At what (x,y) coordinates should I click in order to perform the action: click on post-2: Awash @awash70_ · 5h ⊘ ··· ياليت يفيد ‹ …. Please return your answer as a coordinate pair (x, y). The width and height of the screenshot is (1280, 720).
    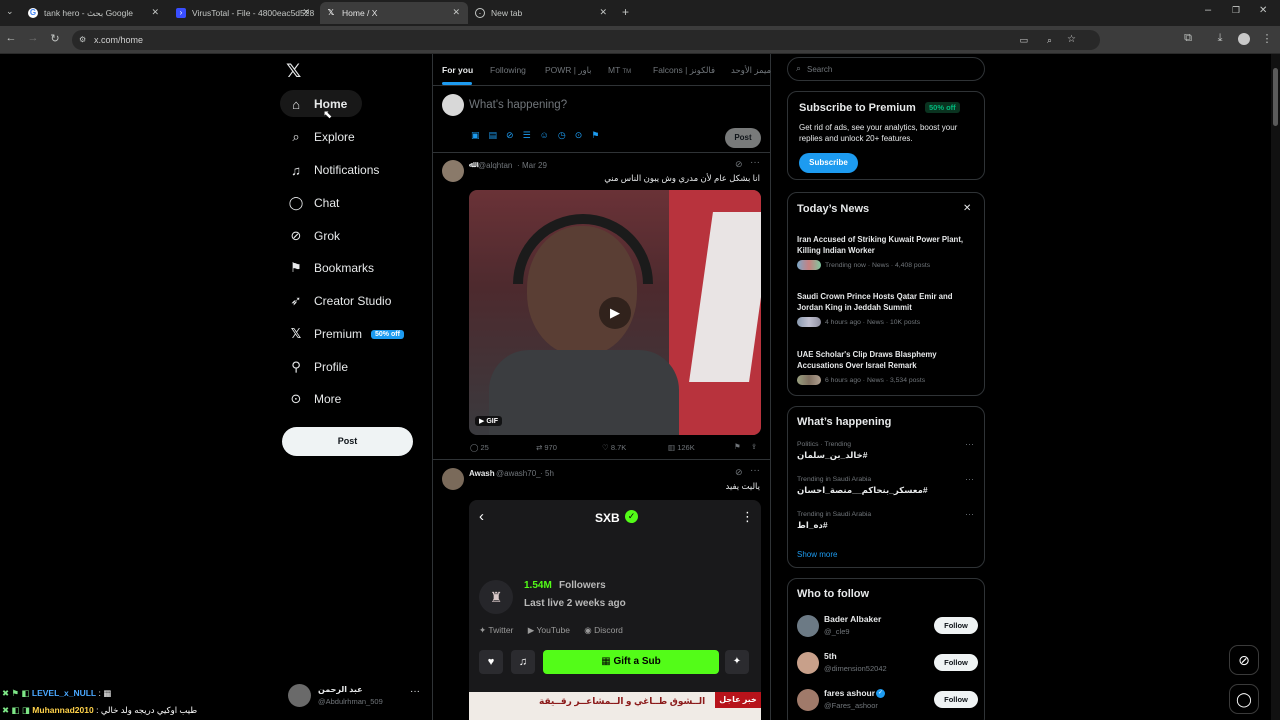
    Looking at the image, I should click on (601, 591).